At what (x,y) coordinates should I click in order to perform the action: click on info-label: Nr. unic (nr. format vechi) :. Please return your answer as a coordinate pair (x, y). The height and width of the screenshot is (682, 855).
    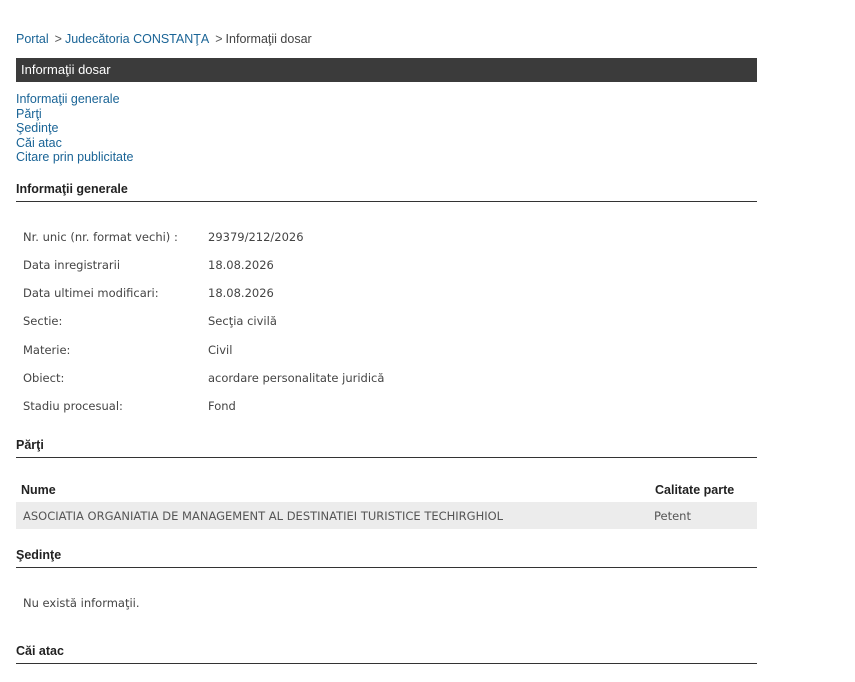
    Looking at the image, I should click on (100, 237).